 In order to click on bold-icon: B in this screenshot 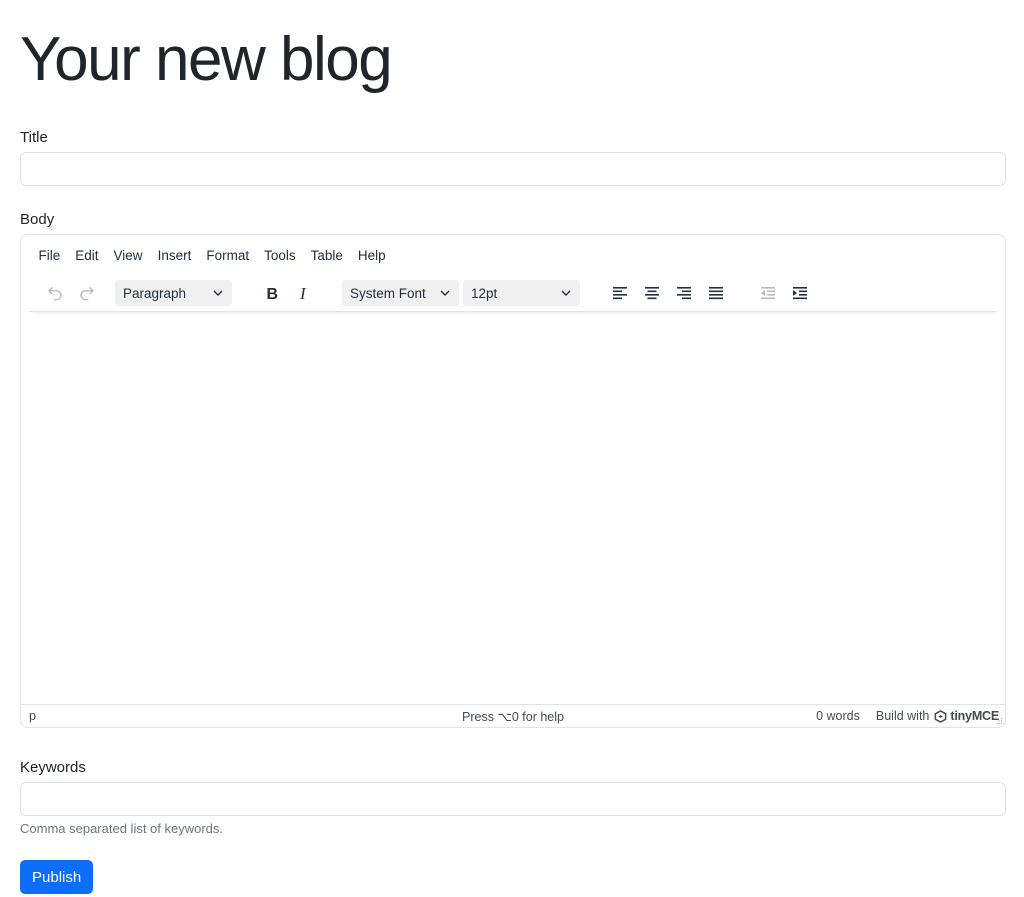, I will do `click(273, 293)`.